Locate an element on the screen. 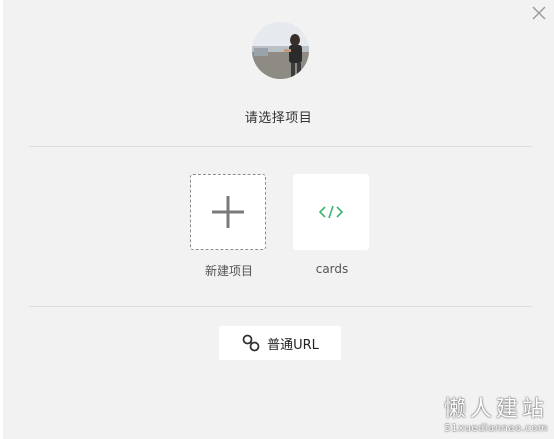  select-project-prompt: 请选择项目 is located at coordinates (278, 118).